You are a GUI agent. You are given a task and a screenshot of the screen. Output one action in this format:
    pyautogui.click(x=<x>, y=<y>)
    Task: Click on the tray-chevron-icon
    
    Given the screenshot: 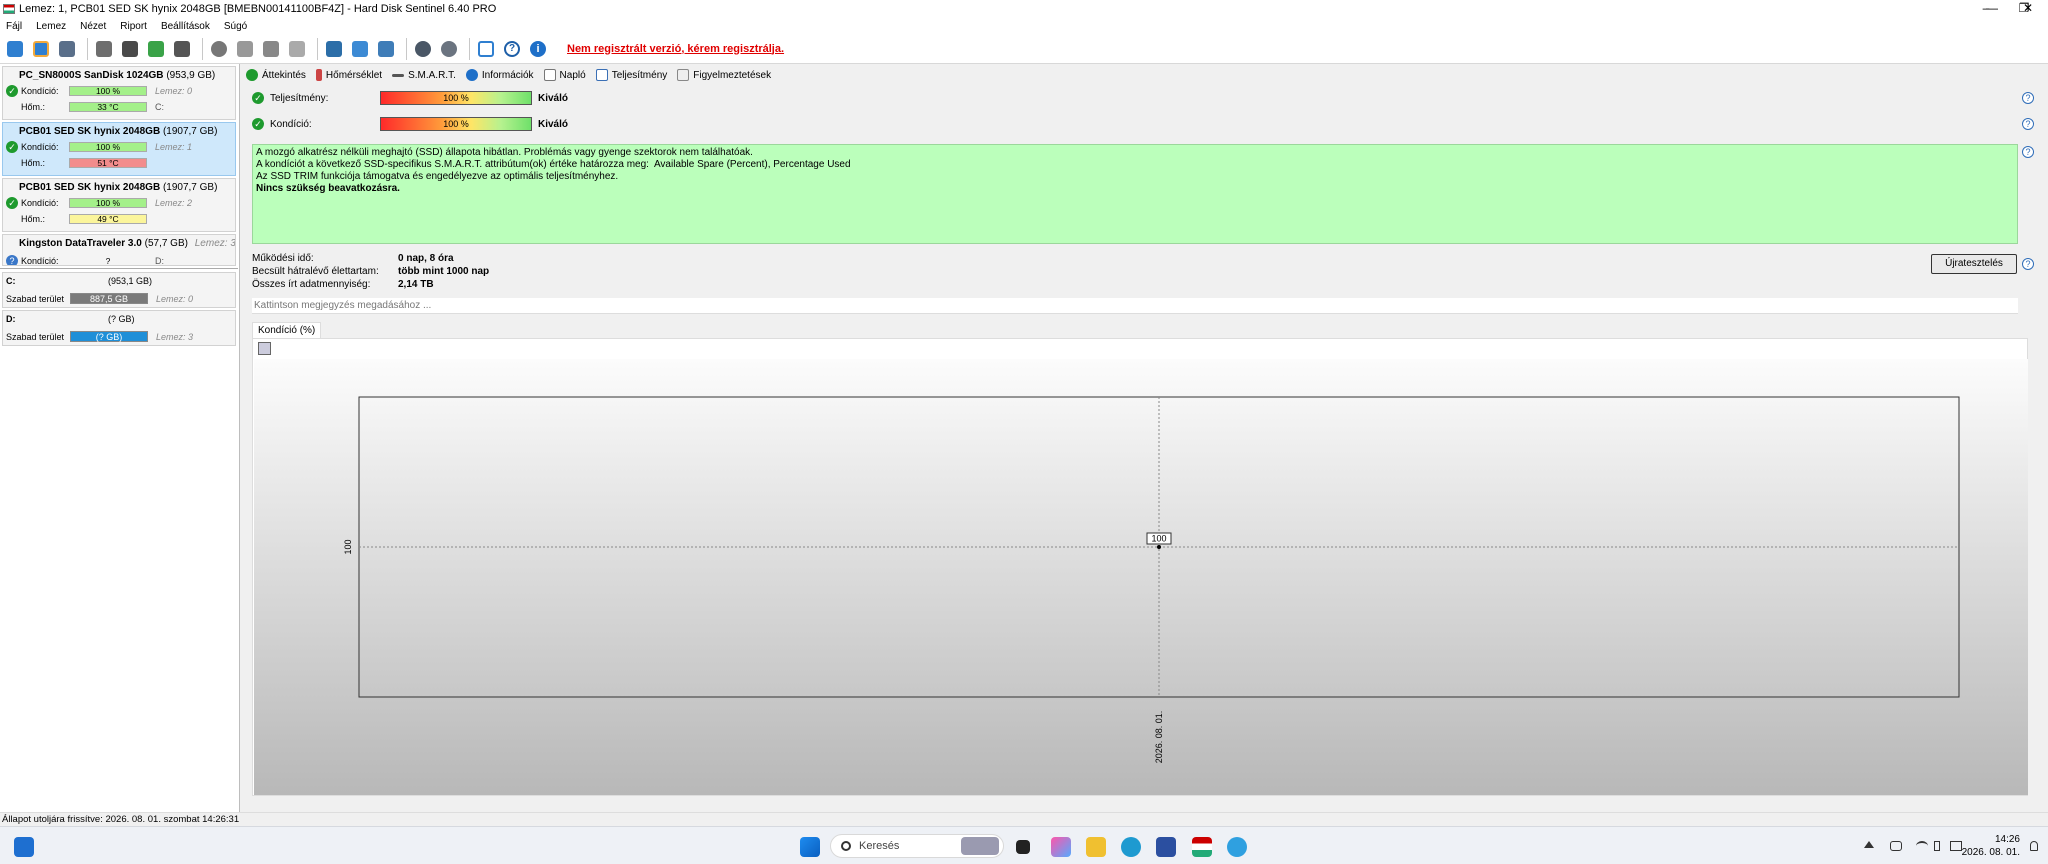 What is the action you would take?
    pyautogui.click(x=1869, y=844)
    